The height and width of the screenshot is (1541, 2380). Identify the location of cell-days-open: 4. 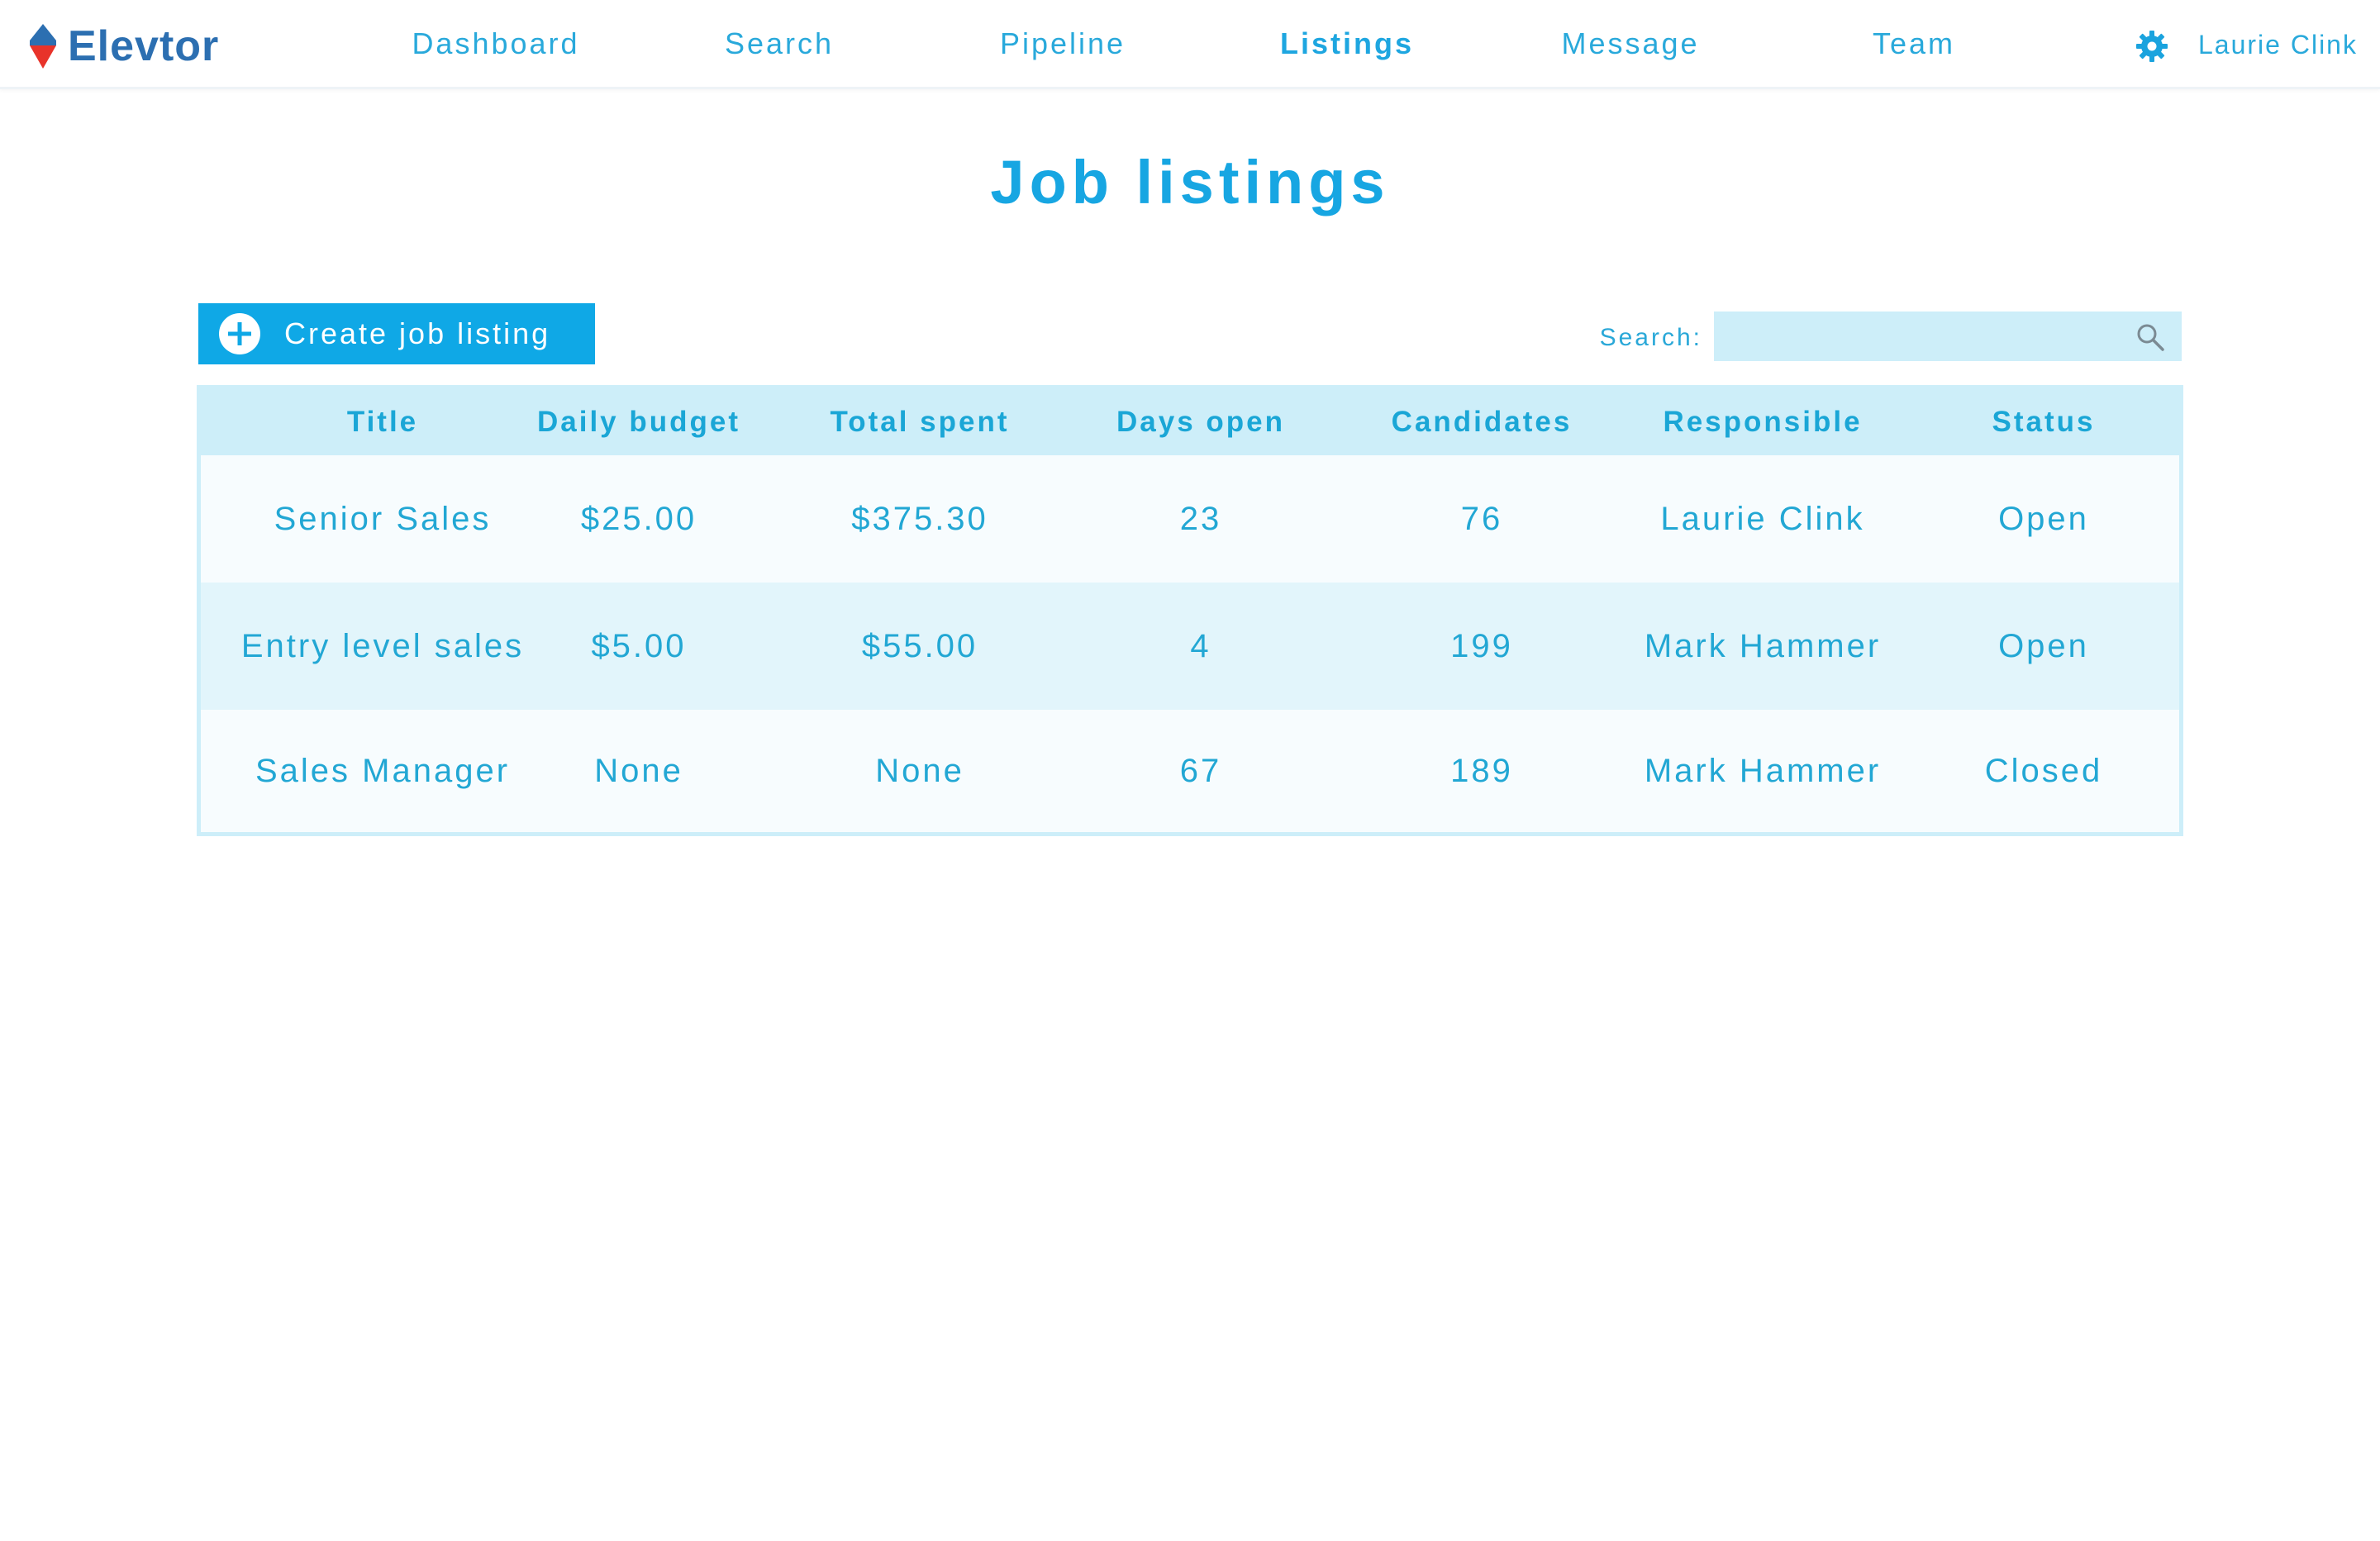
(1200, 645).